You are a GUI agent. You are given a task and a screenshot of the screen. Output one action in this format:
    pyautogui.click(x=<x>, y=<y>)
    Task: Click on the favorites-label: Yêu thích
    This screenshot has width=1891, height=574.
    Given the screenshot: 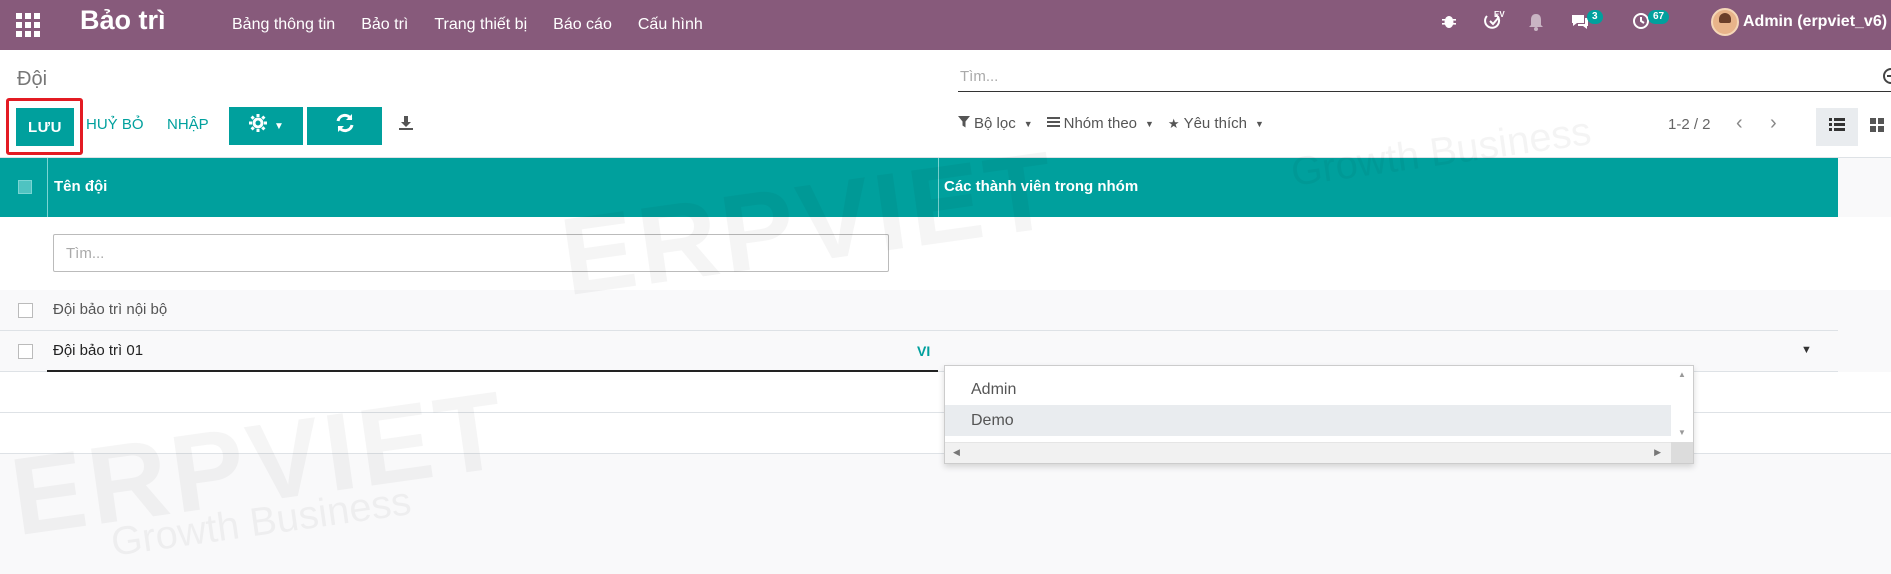 What is the action you would take?
    pyautogui.click(x=1215, y=123)
    